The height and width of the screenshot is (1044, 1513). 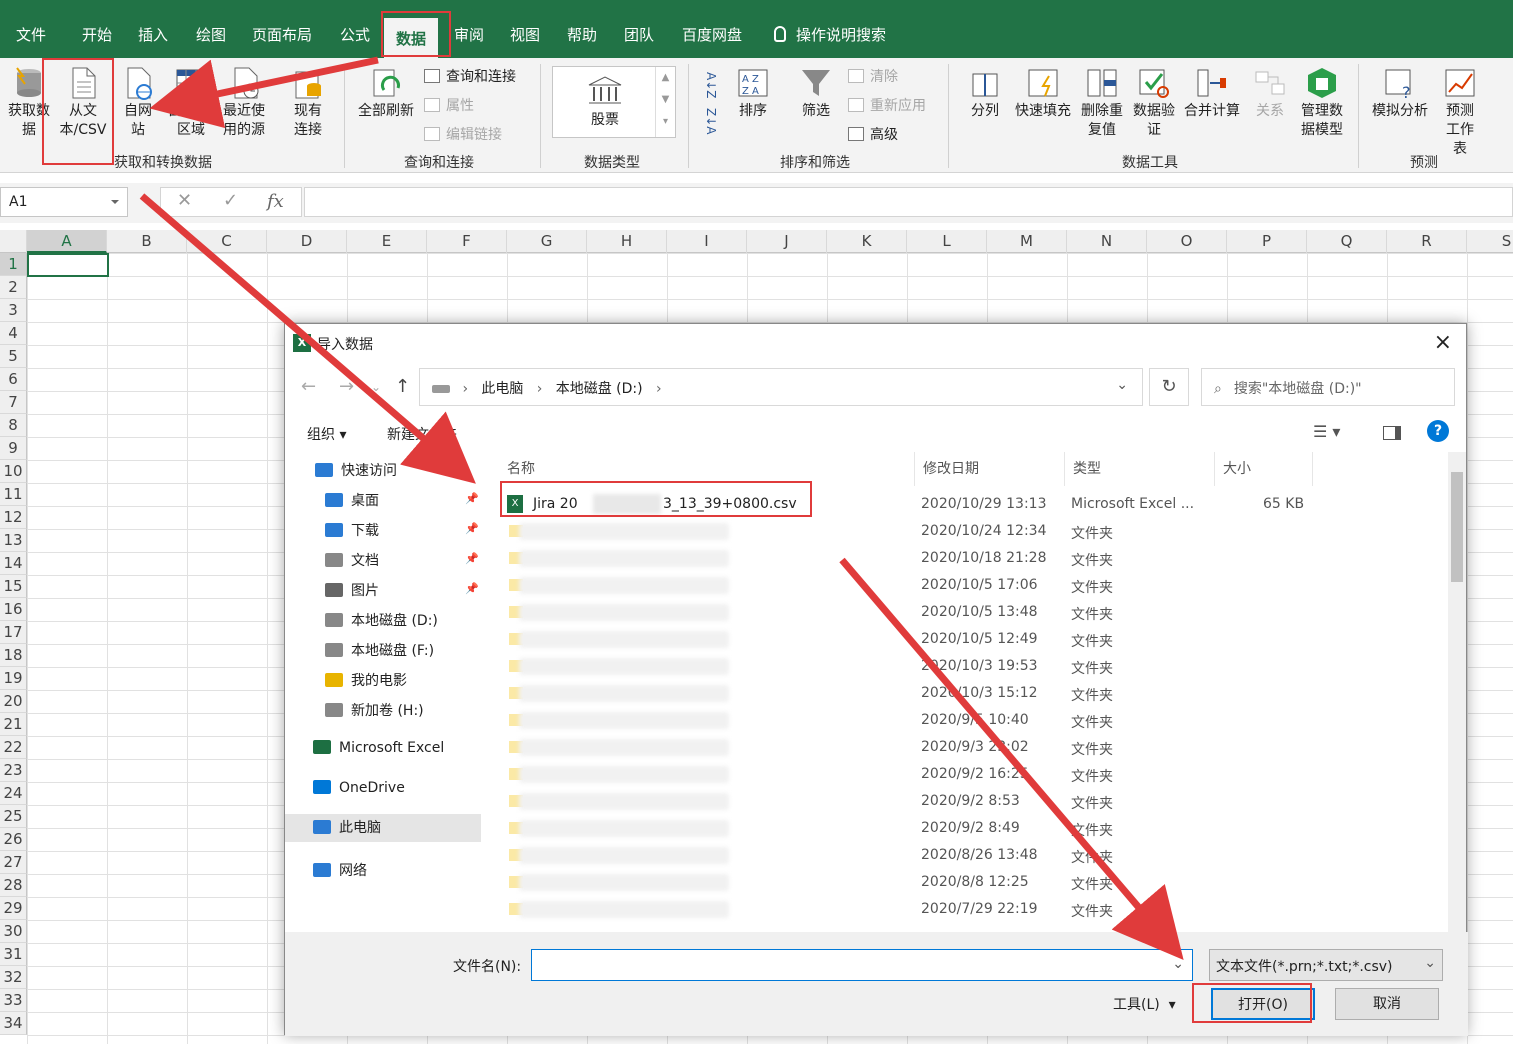 I want to click on breadcrumb-this-pc: 此电脑, so click(x=502, y=389).